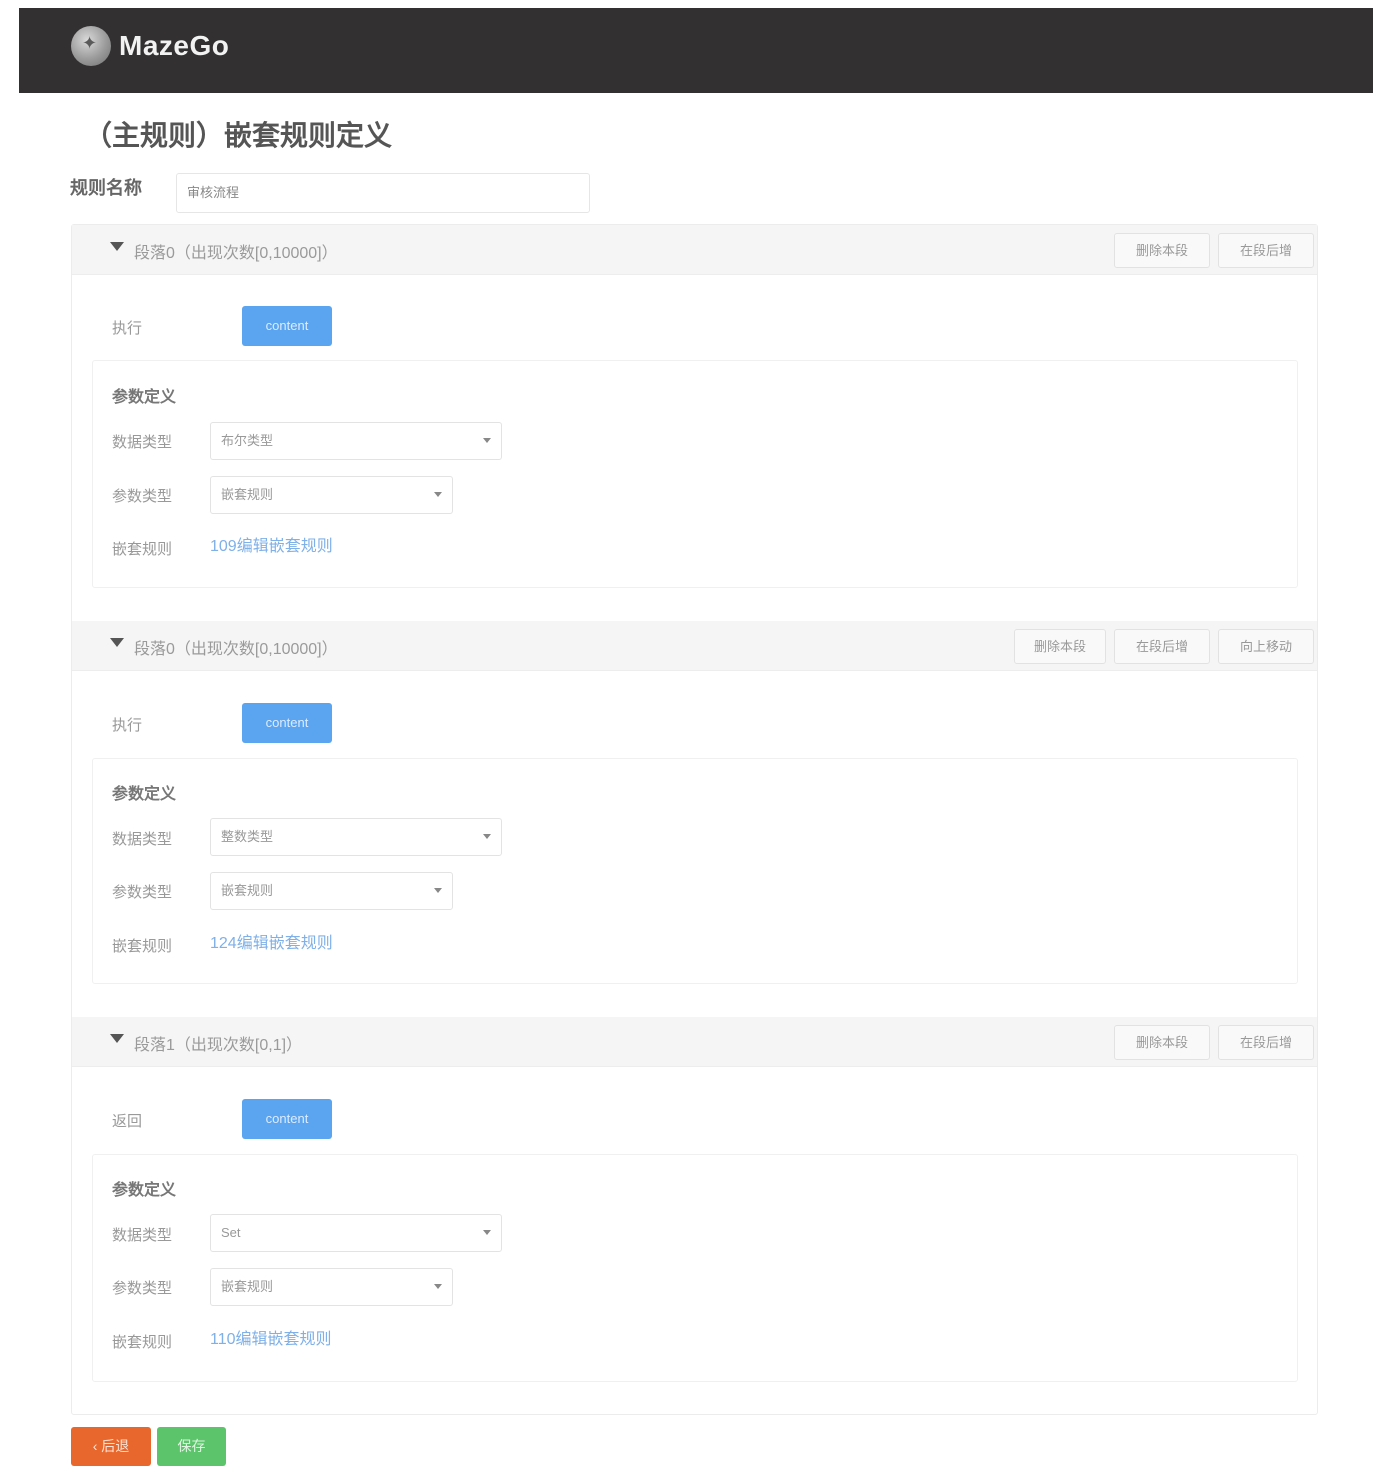 This screenshot has height=1478, width=1384. I want to click on save-button: 保存, so click(191, 1446).